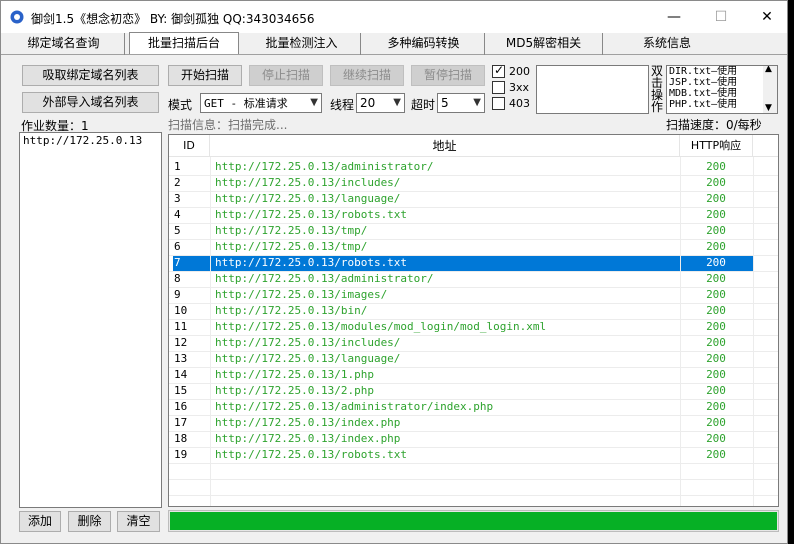 This screenshot has width=794, height=544. What do you see at coordinates (177, 262) in the screenshot?
I see `cell-id: 7` at bounding box center [177, 262].